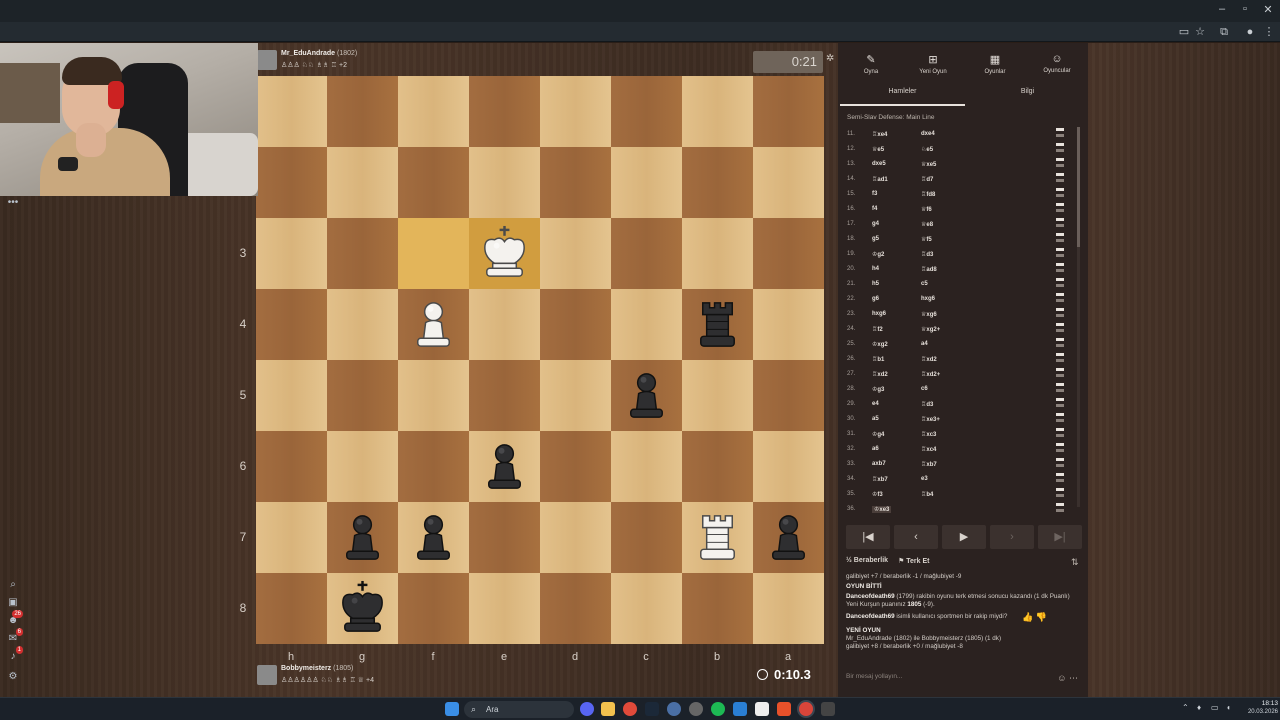 The image size is (1280, 720). I want to click on nav-games-button: ▦ Oyunlar, so click(995, 64).